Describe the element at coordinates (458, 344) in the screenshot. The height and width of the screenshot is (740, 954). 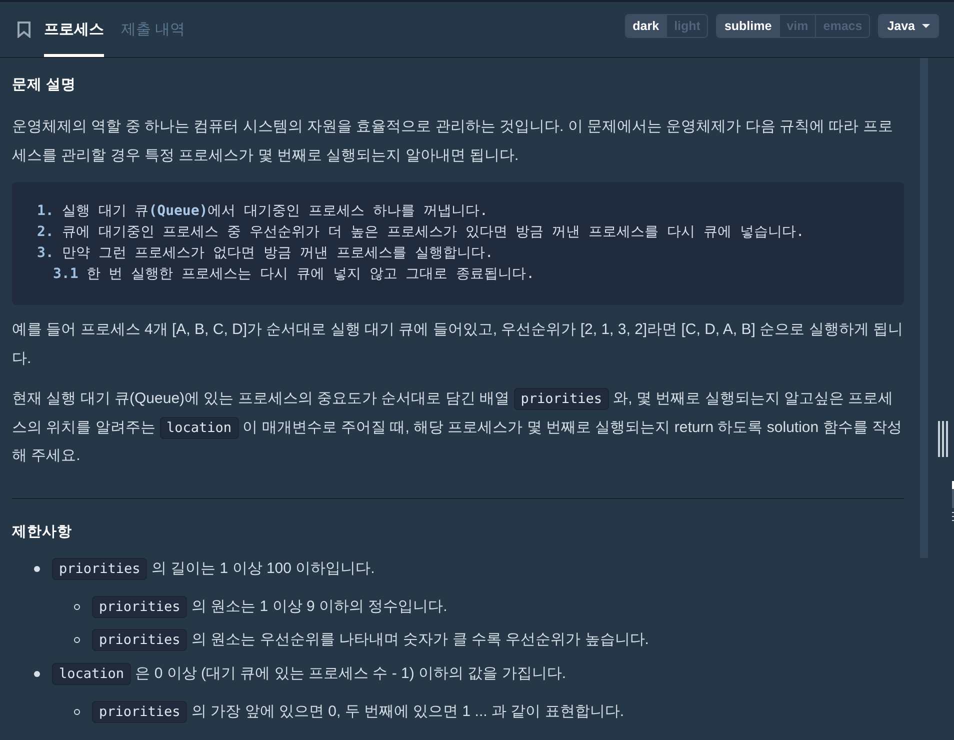
I see `description-paragraph: 예를 들어 프로세스 4개 [A, B, C, D]가 순서대로 실행 대기 큐에 들어있고, 우선순위가 [2, 1, 3, 2]라면 [C, D, A, B] 순으로 실행하게 됩니다.` at that location.